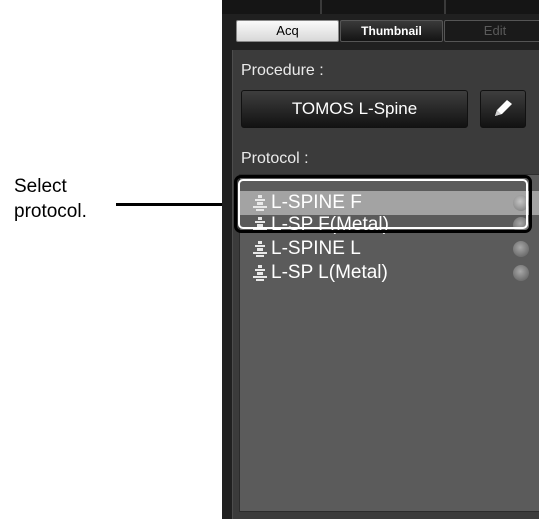  I want to click on procedure-button: TOMOS L-Spine, so click(354, 109).